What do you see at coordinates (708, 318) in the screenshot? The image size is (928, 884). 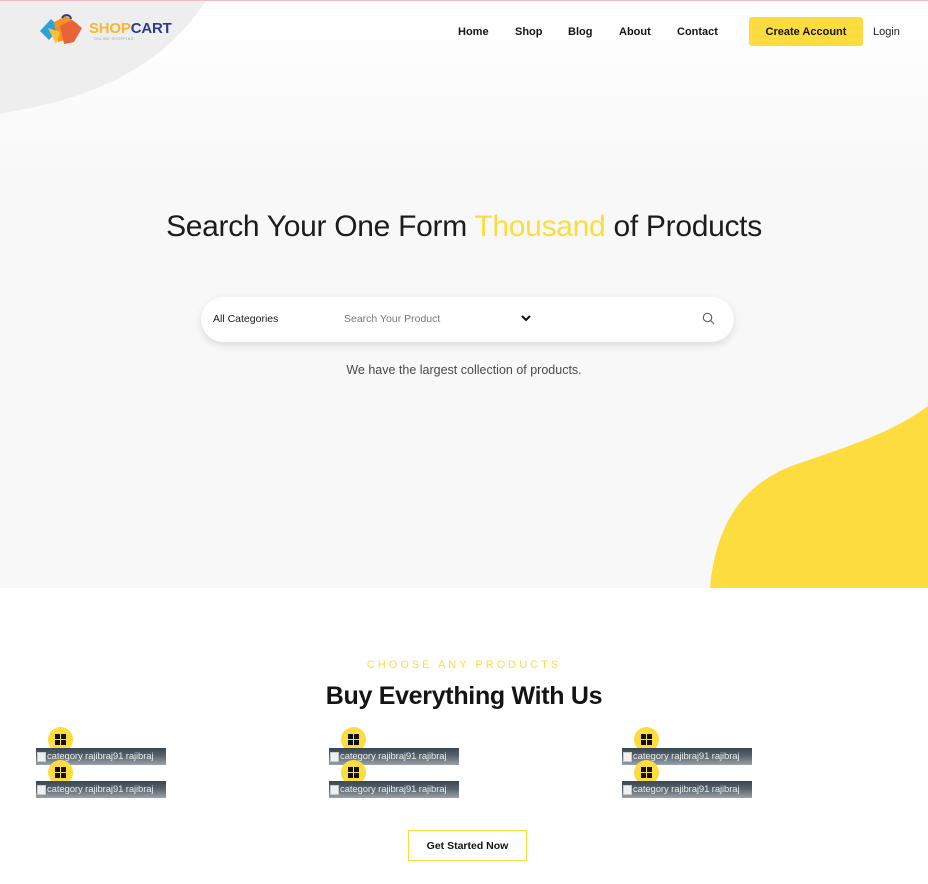 I see `search-icon` at bounding box center [708, 318].